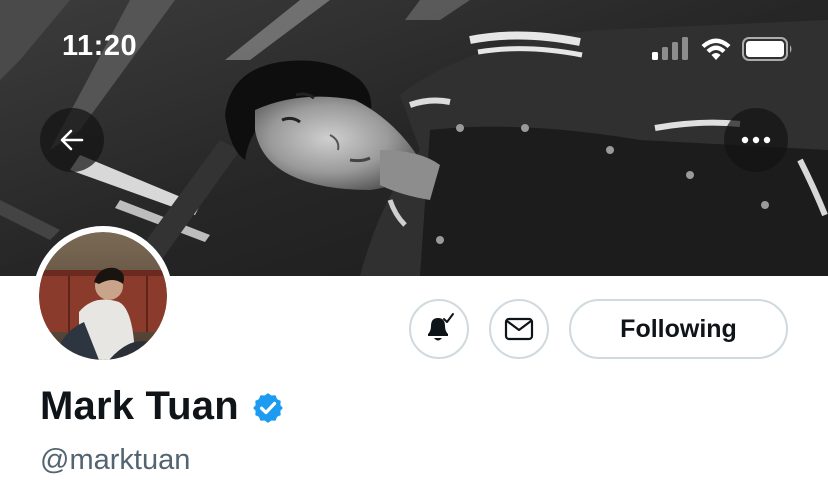 The height and width of the screenshot is (500, 828). I want to click on notifications-button, so click(439, 329).